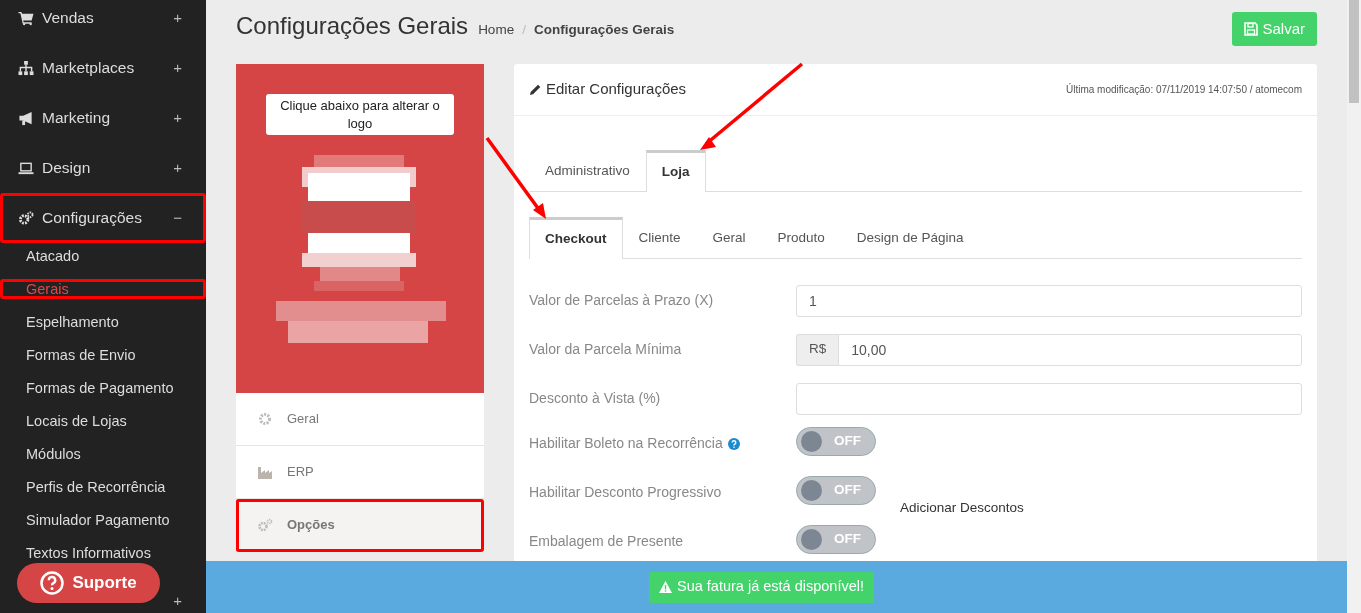  I want to click on tab: Geral, so click(729, 238).